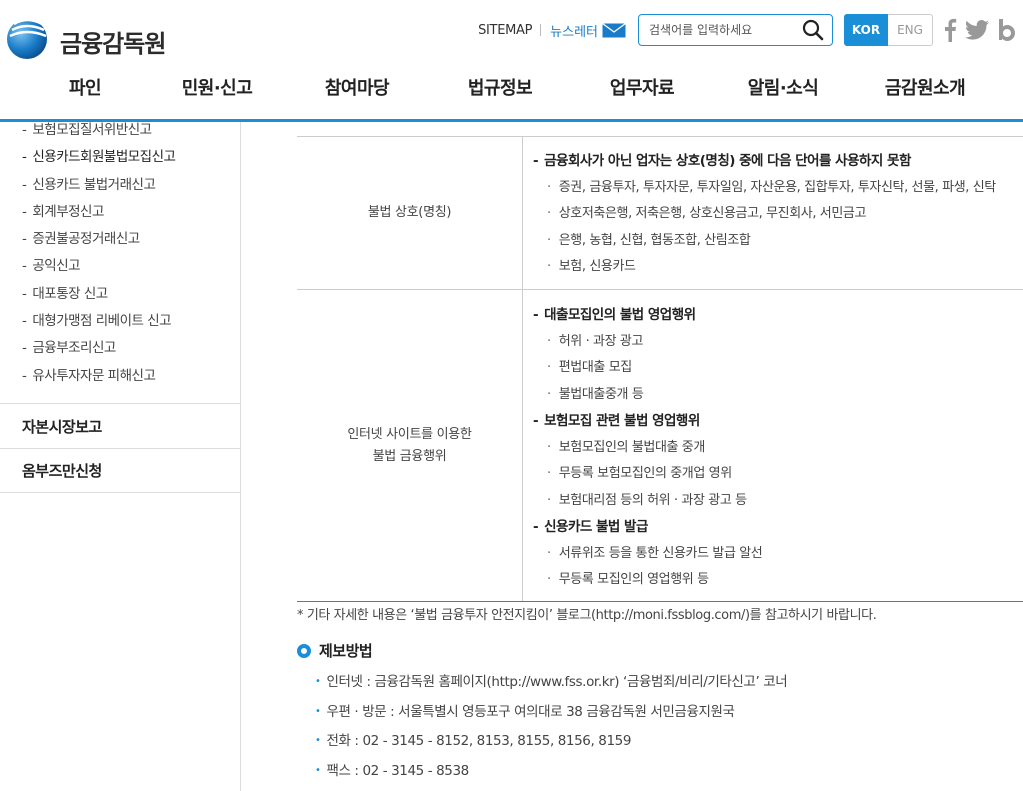 The height and width of the screenshot is (791, 1023). What do you see at coordinates (591, 266) in the screenshot?
I see `group-item: · 보험, 신용카드` at bounding box center [591, 266].